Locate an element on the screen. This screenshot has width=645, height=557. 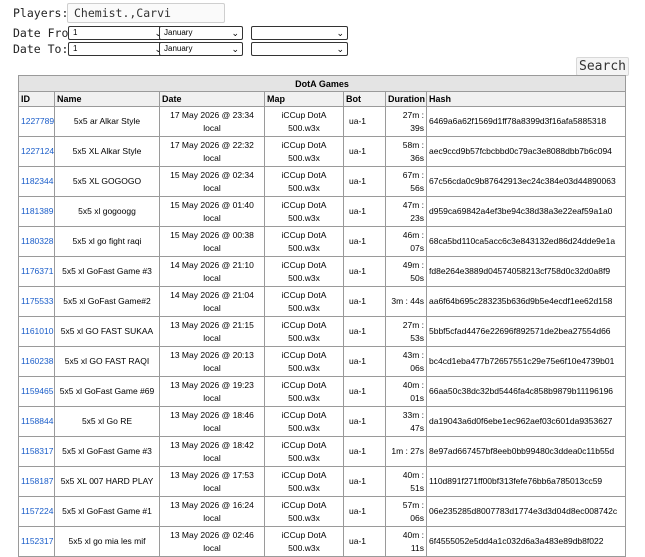
date-value: 13 May 2026 @ 18:42 is located at coordinates (212, 444).